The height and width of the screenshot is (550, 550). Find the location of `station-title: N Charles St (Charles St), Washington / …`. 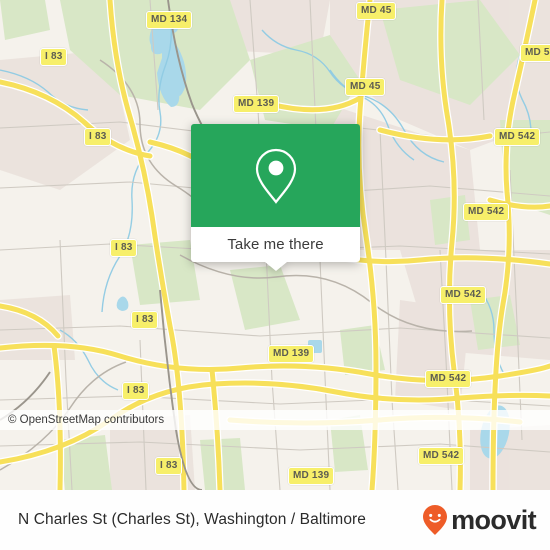

station-title: N Charles St (Charles St), Washington / … is located at coordinates (192, 519).